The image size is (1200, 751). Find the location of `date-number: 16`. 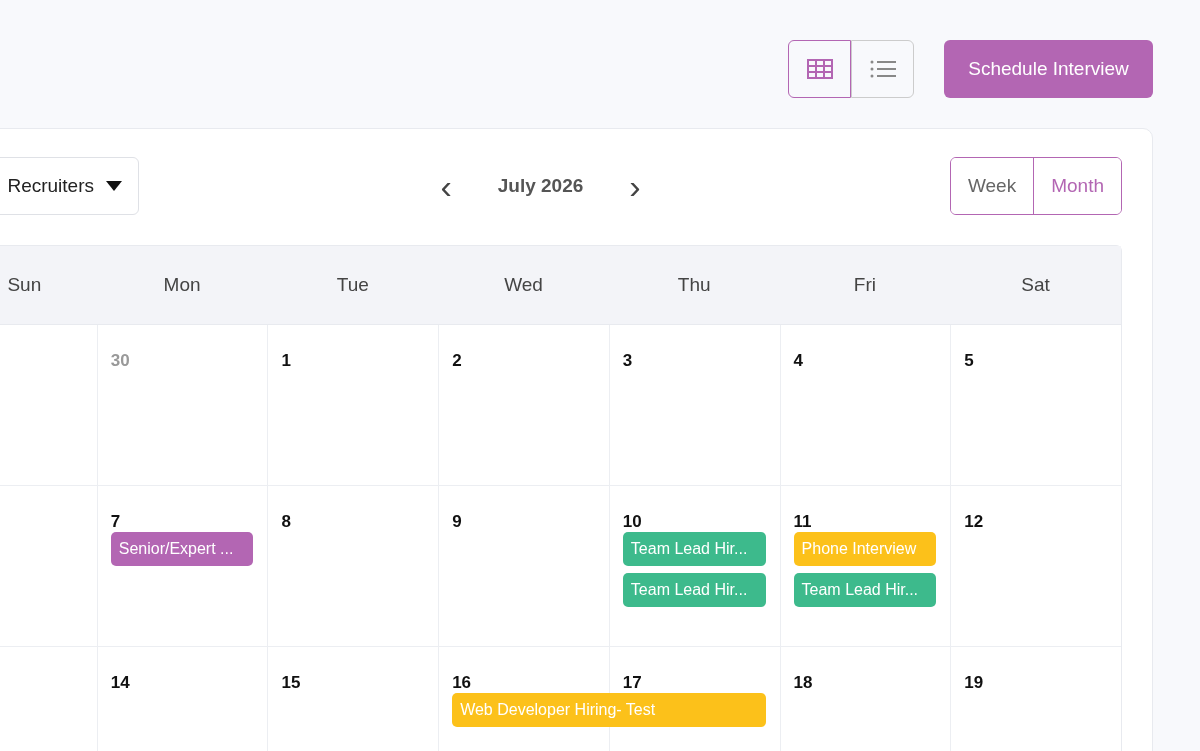

date-number: 16 is located at coordinates (462, 683).